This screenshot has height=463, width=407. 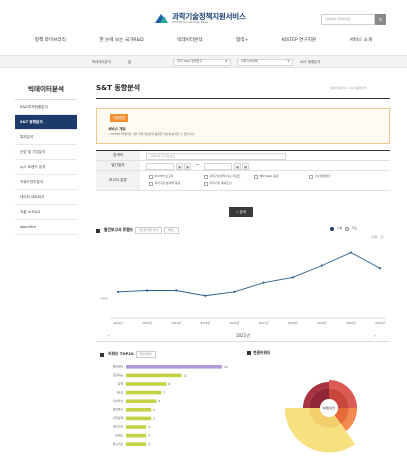 What do you see at coordinates (118, 155) in the screenshot?
I see `keyword-label: 검색어` at bounding box center [118, 155].